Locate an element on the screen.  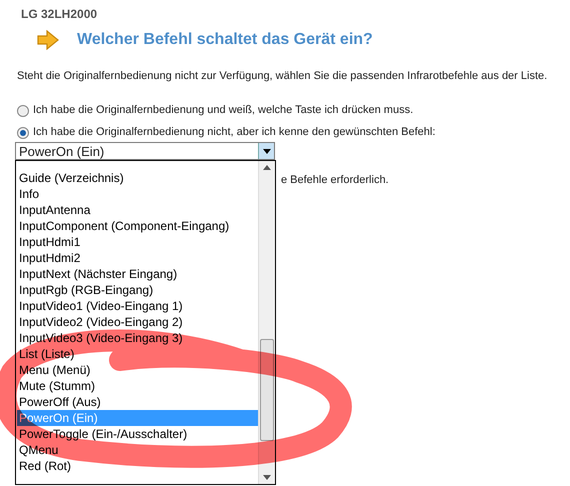
scroll-up-icon is located at coordinates (267, 167).